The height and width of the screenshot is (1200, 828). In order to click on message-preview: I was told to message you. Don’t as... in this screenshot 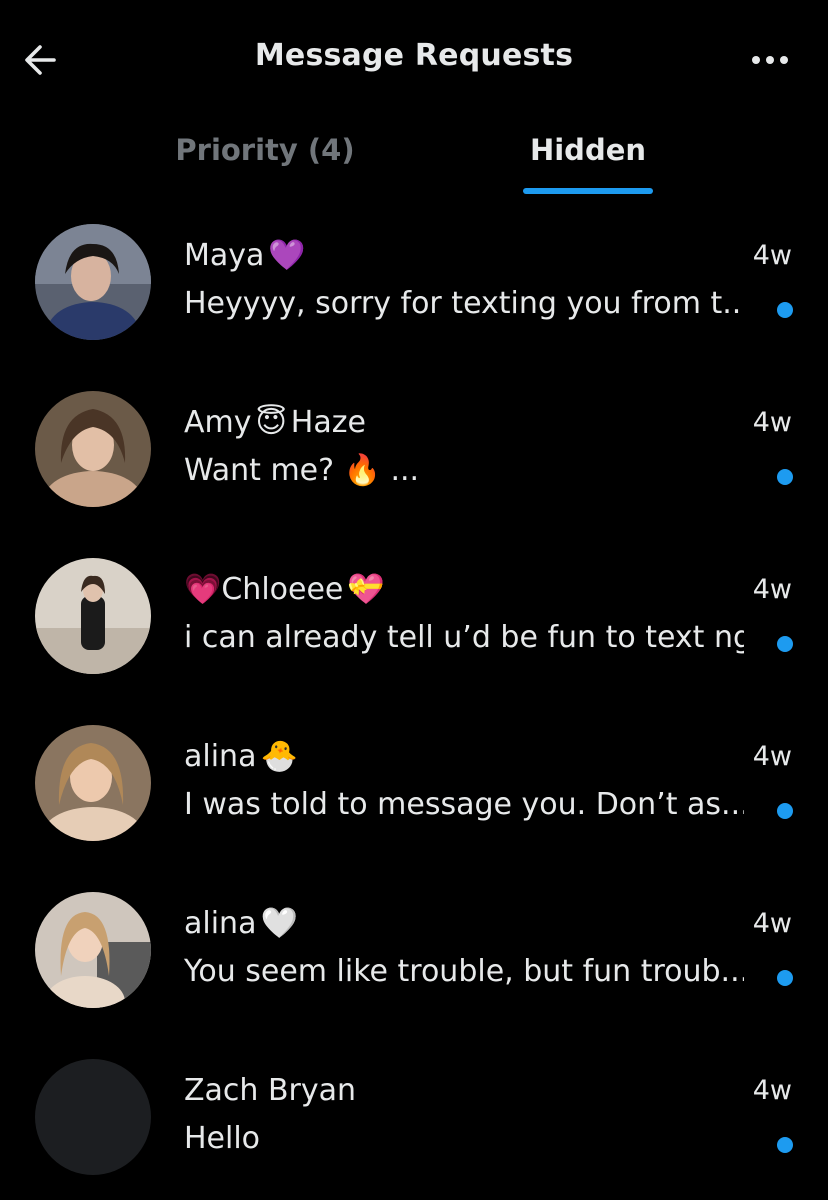, I will do `click(464, 804)`.